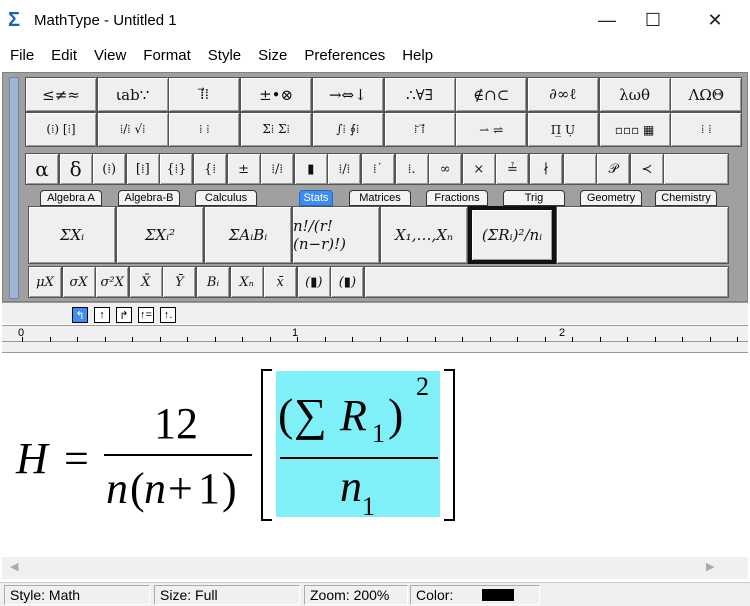  What do you see at coordinates (706, 94) in the screenshot?
I see `palette-button-10: ΛΩΘ` at bounding box center [706, 94].